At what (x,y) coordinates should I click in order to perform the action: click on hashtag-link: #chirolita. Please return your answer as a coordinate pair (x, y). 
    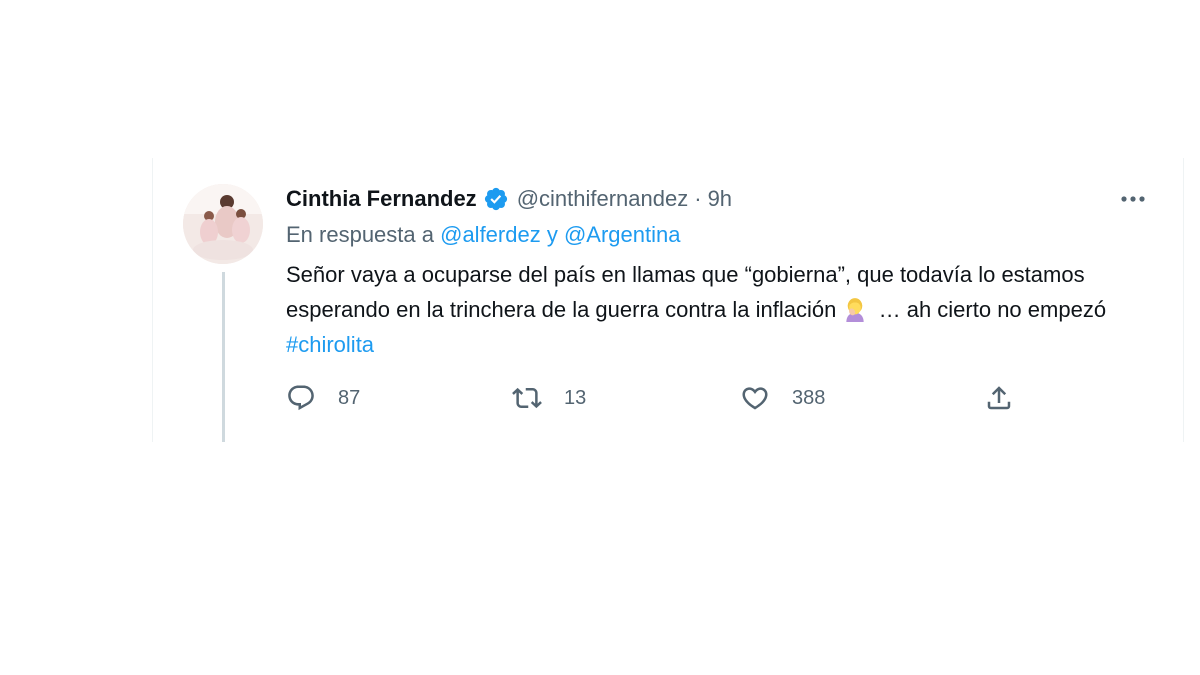
    Looking at the image, I should click on (330, 344).